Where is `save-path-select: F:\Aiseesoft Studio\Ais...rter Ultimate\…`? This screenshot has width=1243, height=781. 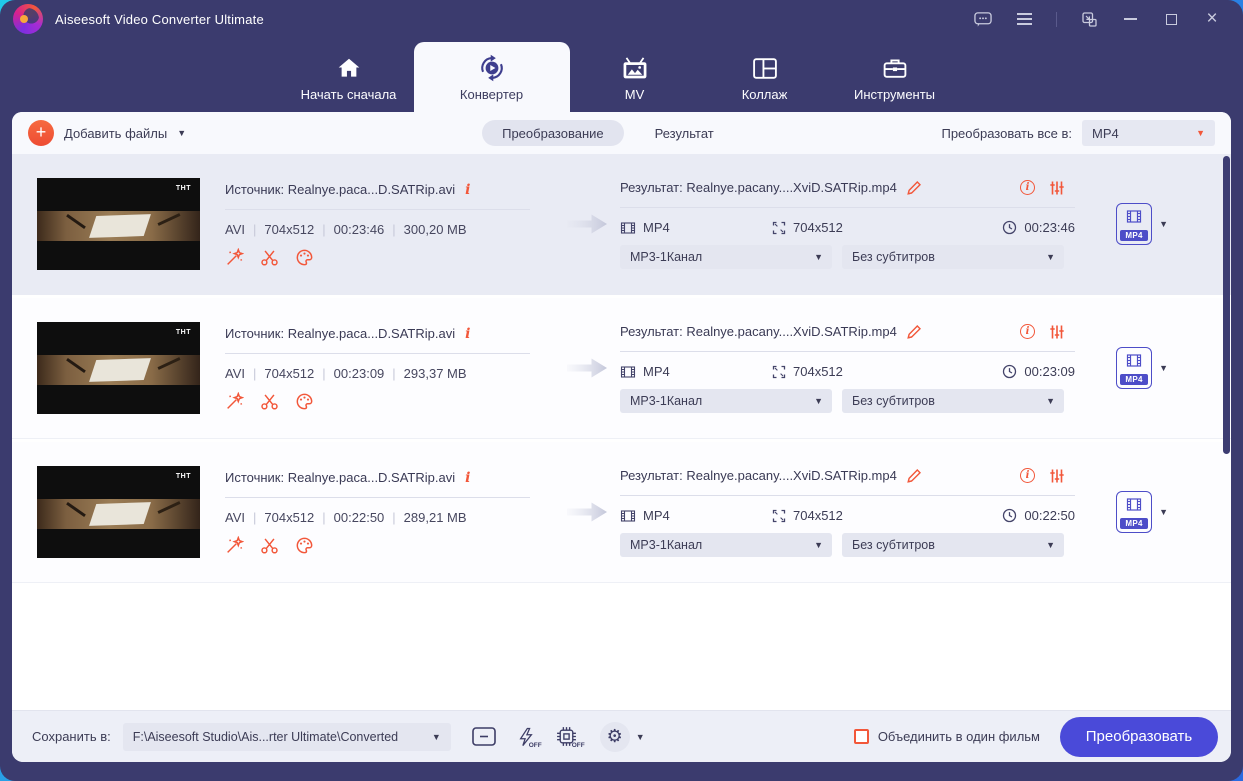 save-path-select: F:\Aiseesoft Studio\Ais...rter Ultimate\… is located at coordinates (286, 736).